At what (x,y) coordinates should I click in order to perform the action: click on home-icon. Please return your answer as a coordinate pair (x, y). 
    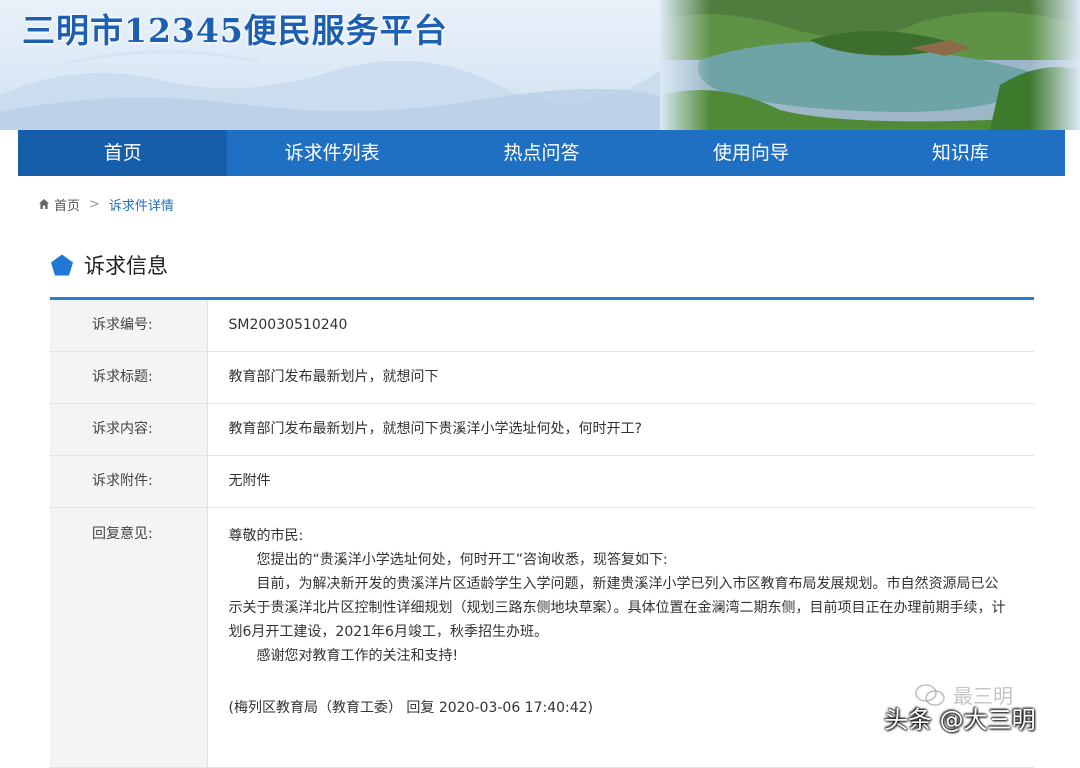
    Looking at the image, I should click on (44, 204).